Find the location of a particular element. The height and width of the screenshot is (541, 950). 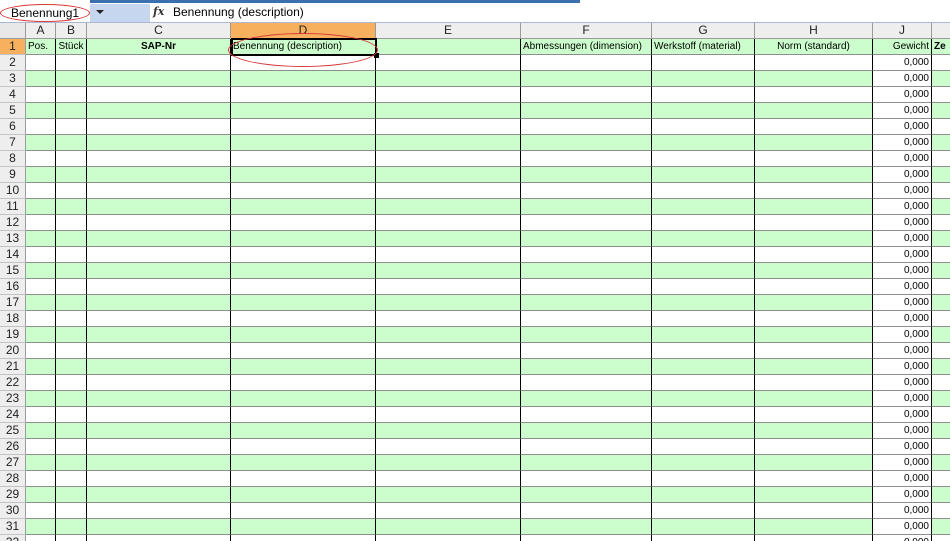

row-header: 29 is located at coordinates (13, 495).